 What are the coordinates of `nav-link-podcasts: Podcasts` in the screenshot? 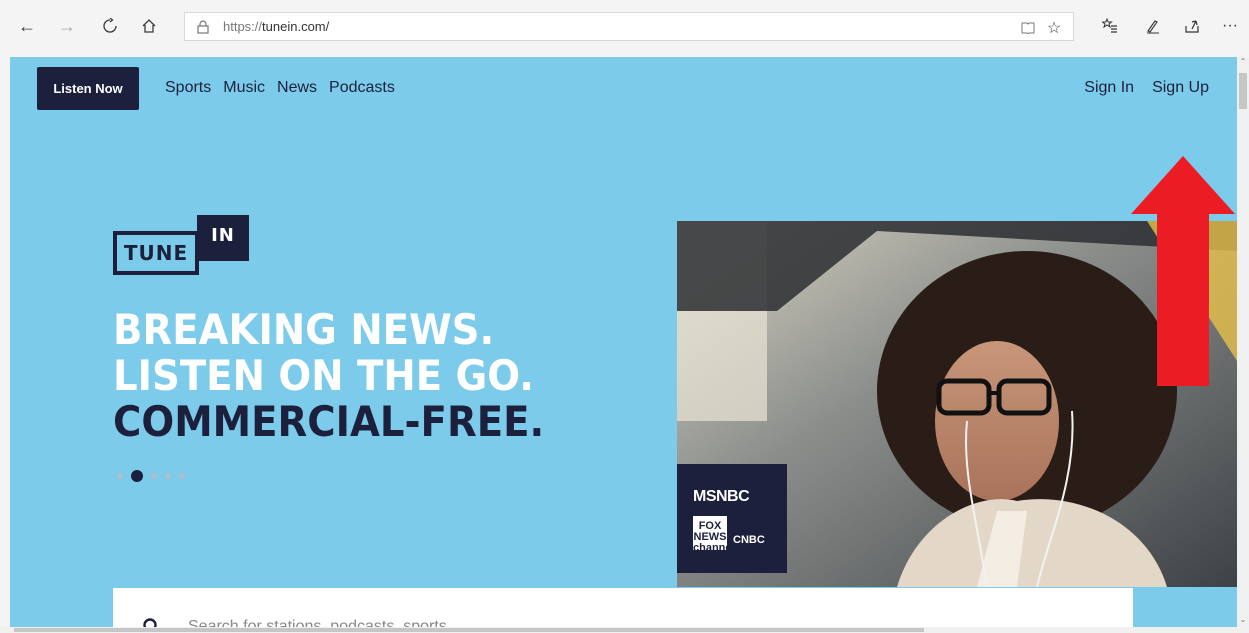 It's located at (362, 88).